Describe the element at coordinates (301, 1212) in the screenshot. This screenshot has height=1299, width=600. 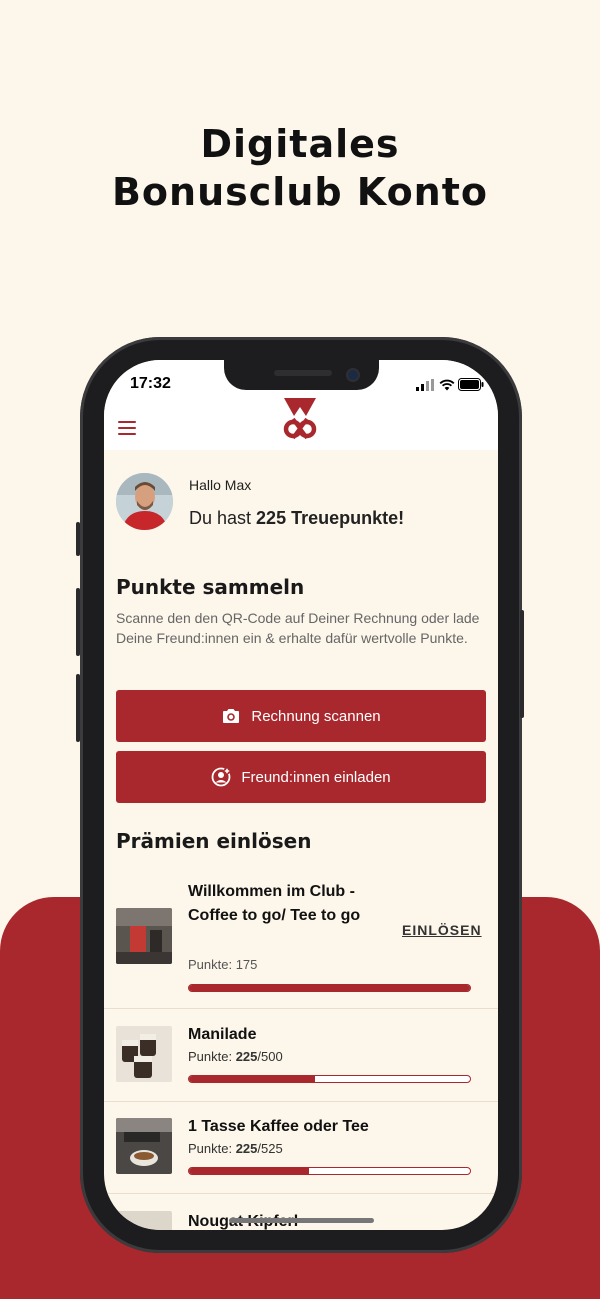
I see `reward-item: Nougat Kipferl` at that location.